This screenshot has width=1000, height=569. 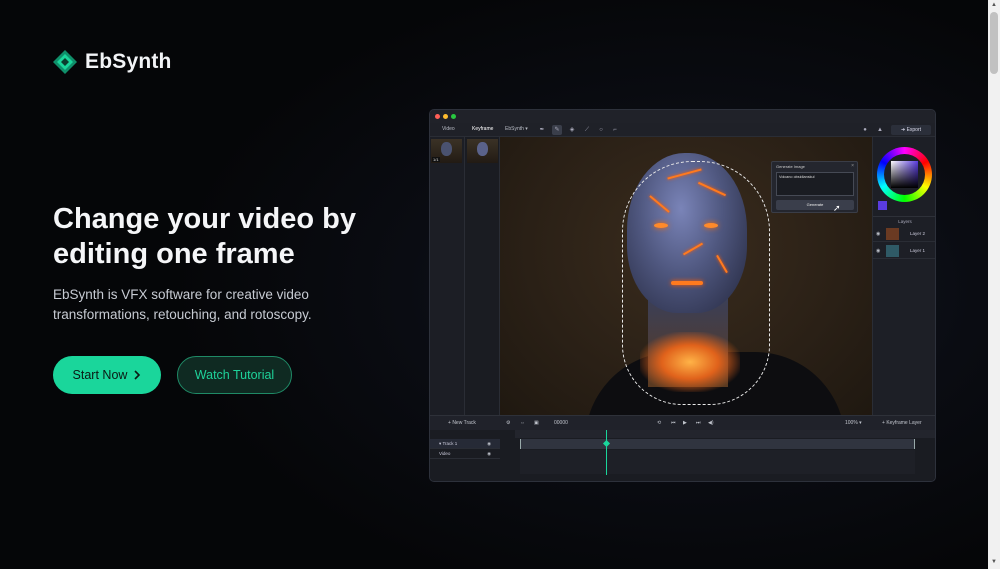 I want to click on keyframe-thumbnail, so click(x=482, y=151).